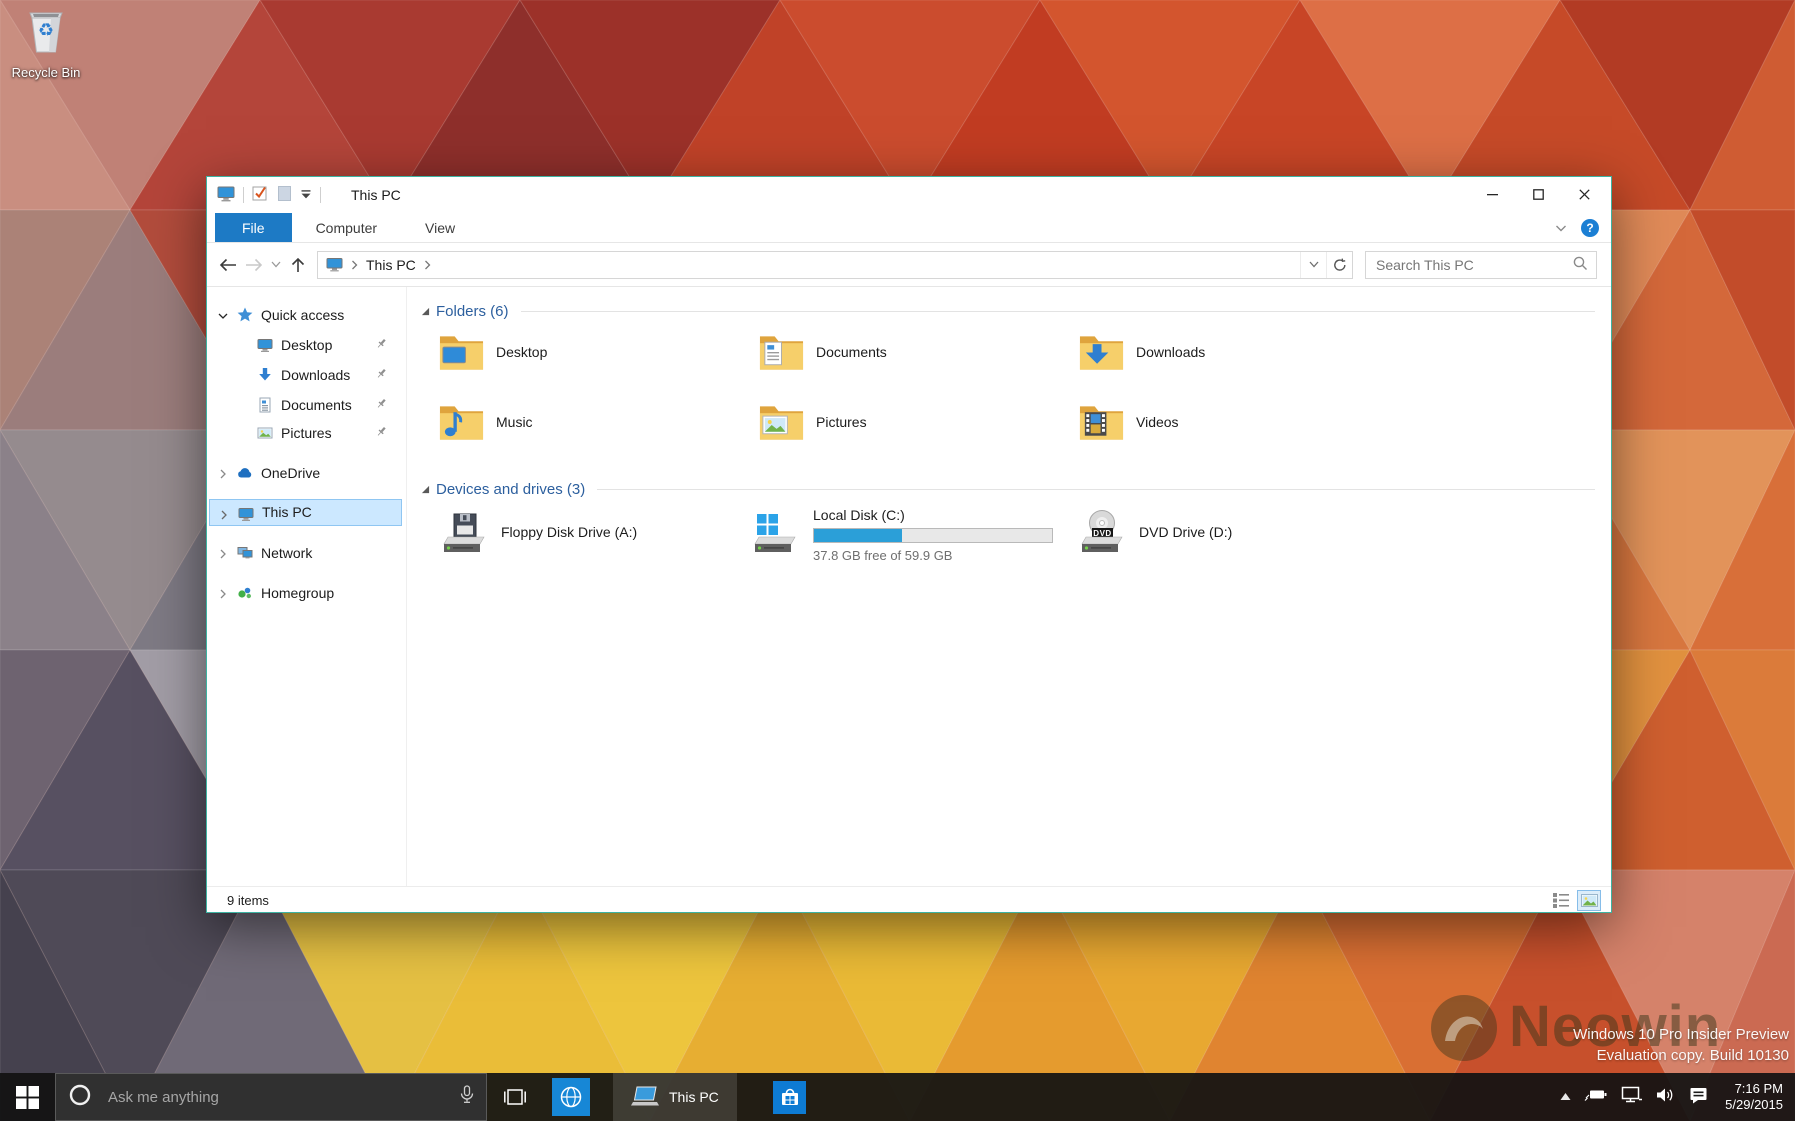 This screenshot has height=1121, width=1795. Describe the element at coordinates (260, 195) in the screenshot. I see `properties-button` at that location.